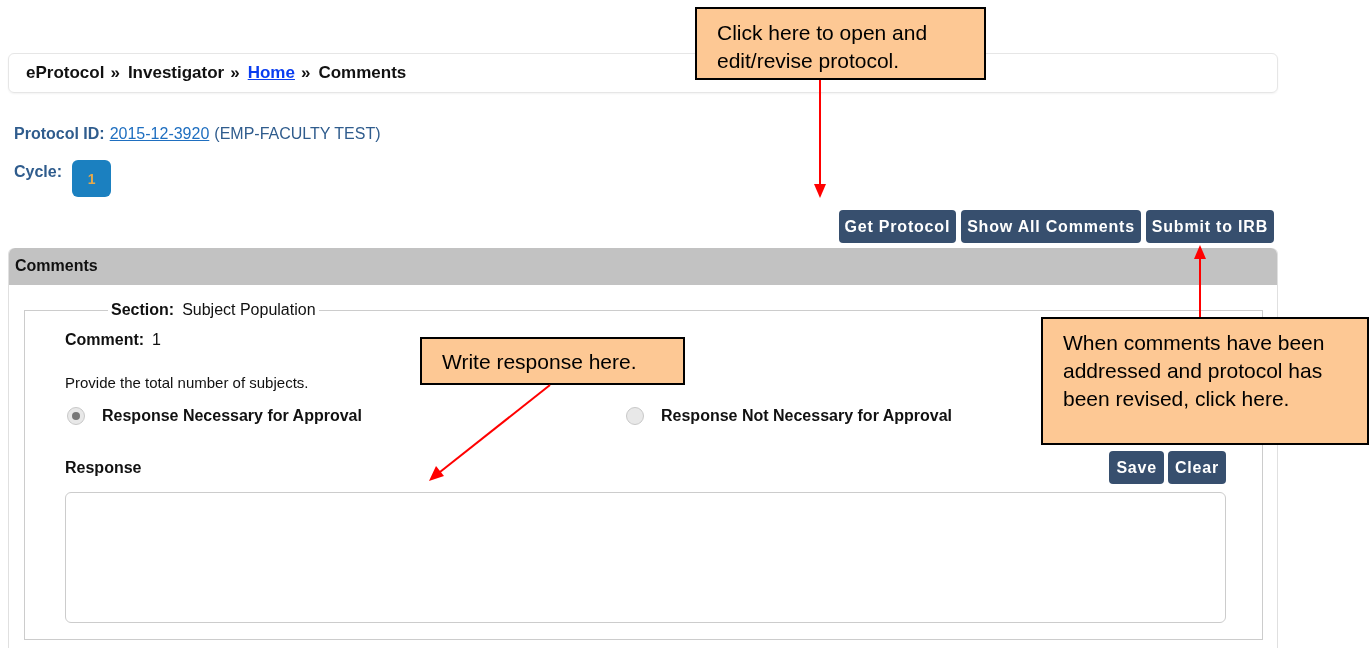 The width and height of the screenshot is (1372, 648). I want to click on cycle-label: Cycle:, so click(38, 172).